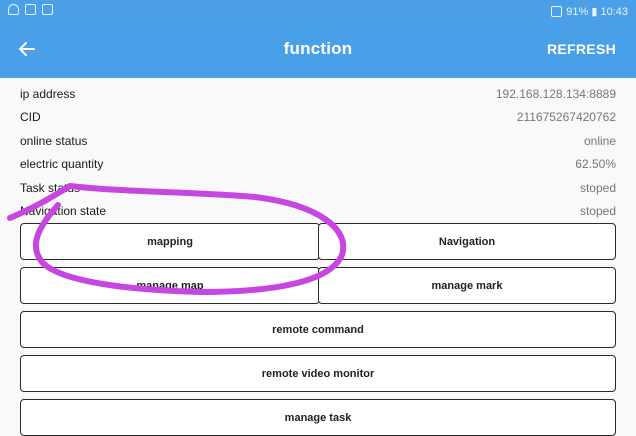 This screenshot has width=636, height=436. I want to click on remote-command-button: remote command, so click(318, 329).